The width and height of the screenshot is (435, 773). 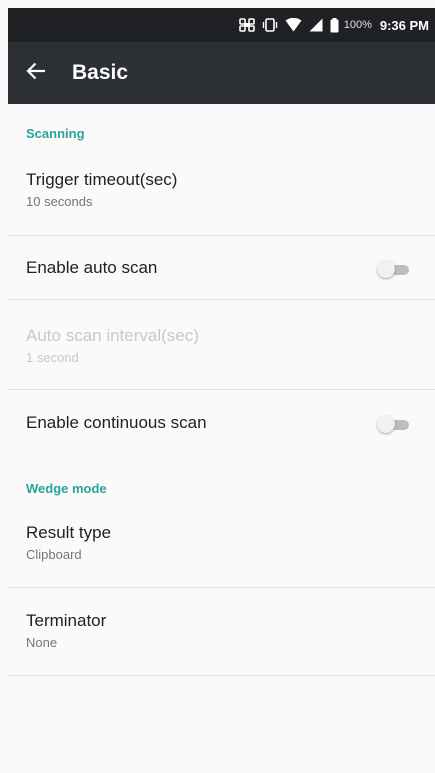 What do you see at coordinates (221, 423) in the screenshot?
I see `pref-enable-continuous-scan: Enable continuous scan` at bounding box center [221, 423].